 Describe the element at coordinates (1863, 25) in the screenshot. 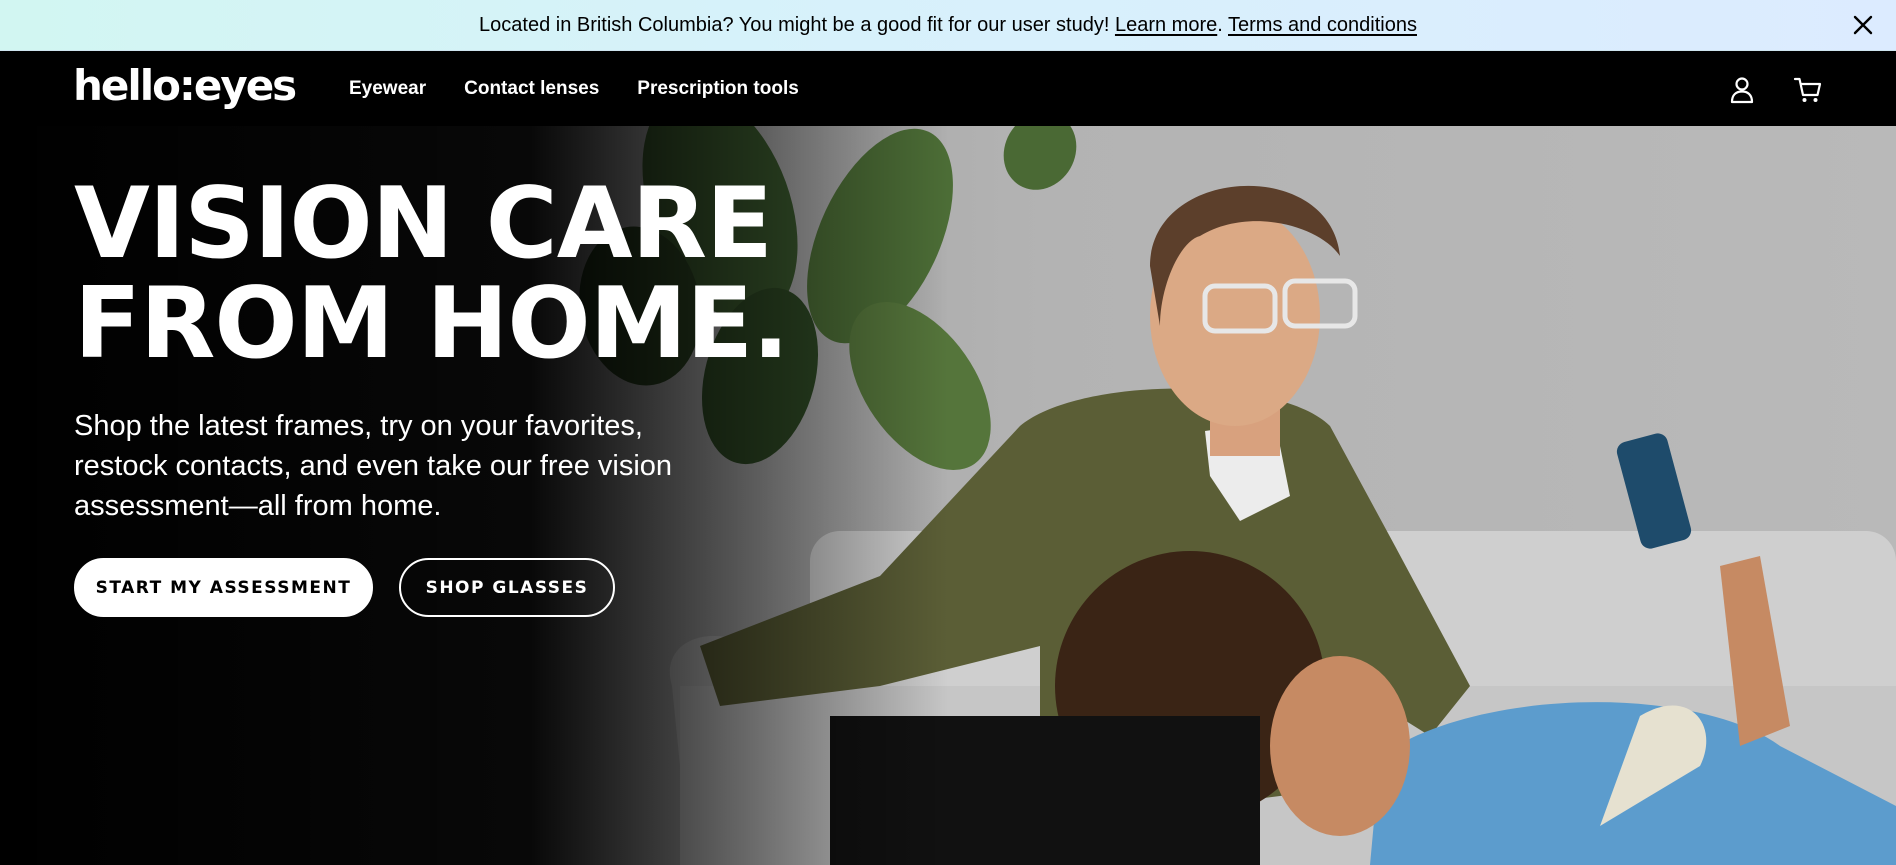

I see `close-icon` at that location.